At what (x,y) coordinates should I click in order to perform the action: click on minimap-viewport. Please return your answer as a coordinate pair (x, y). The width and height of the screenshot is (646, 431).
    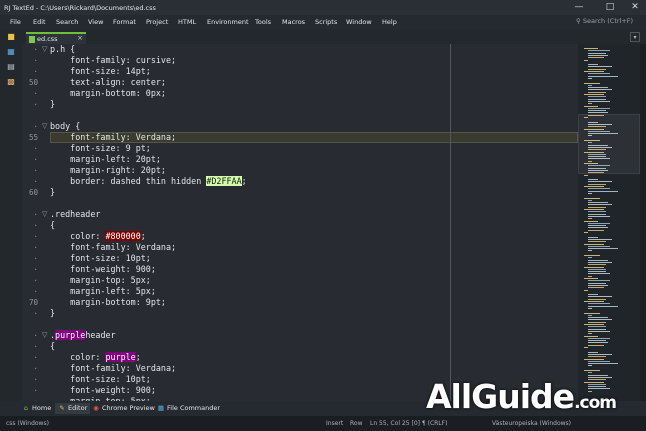
    Looking at the image, I should click on (609, 144).